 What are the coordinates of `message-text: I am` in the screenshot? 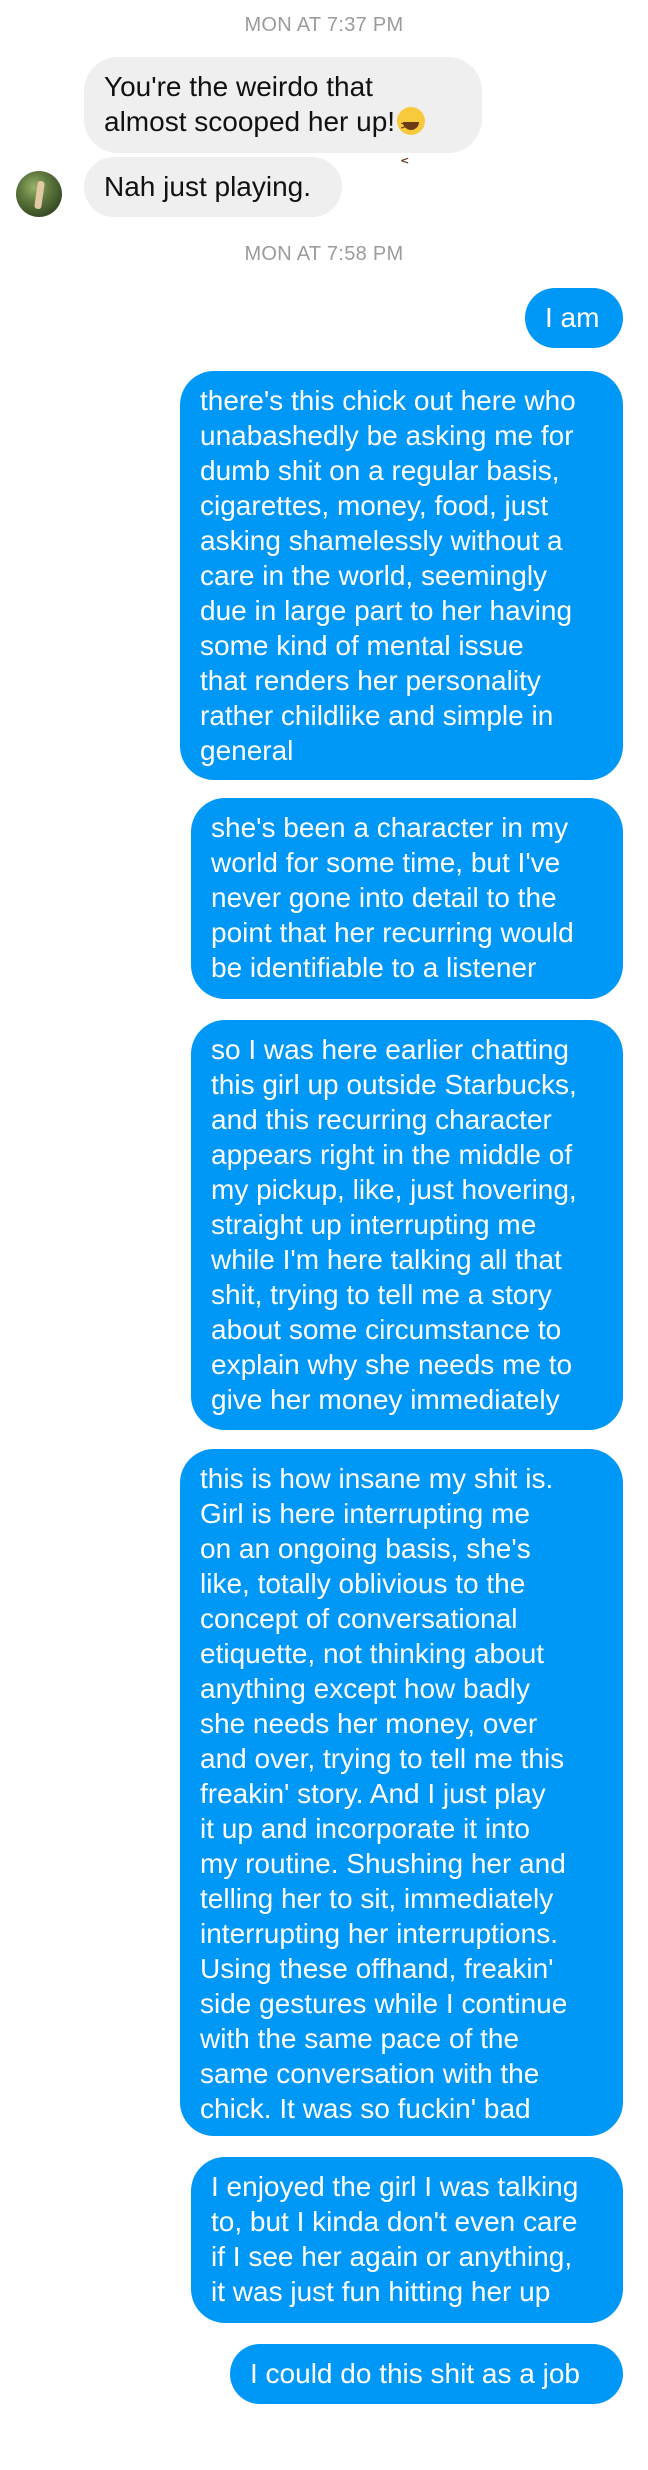 It's located at (572, 317).